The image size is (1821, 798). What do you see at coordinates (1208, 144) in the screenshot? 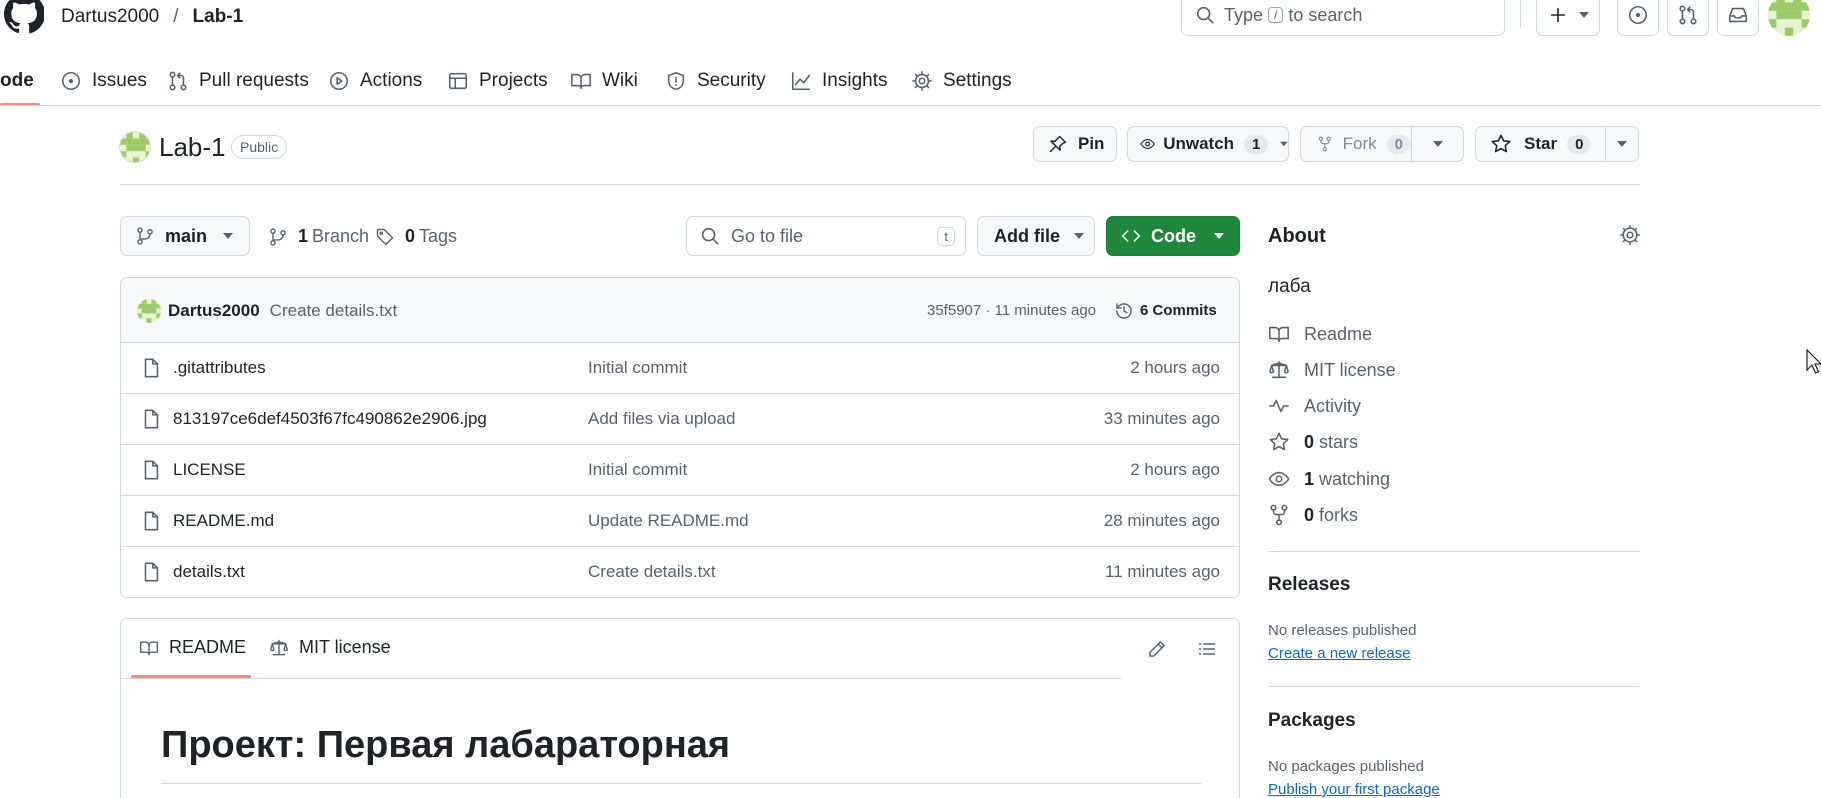
I see `unwatch-button: Unwatch 1` at bounding box center [1208, 144].